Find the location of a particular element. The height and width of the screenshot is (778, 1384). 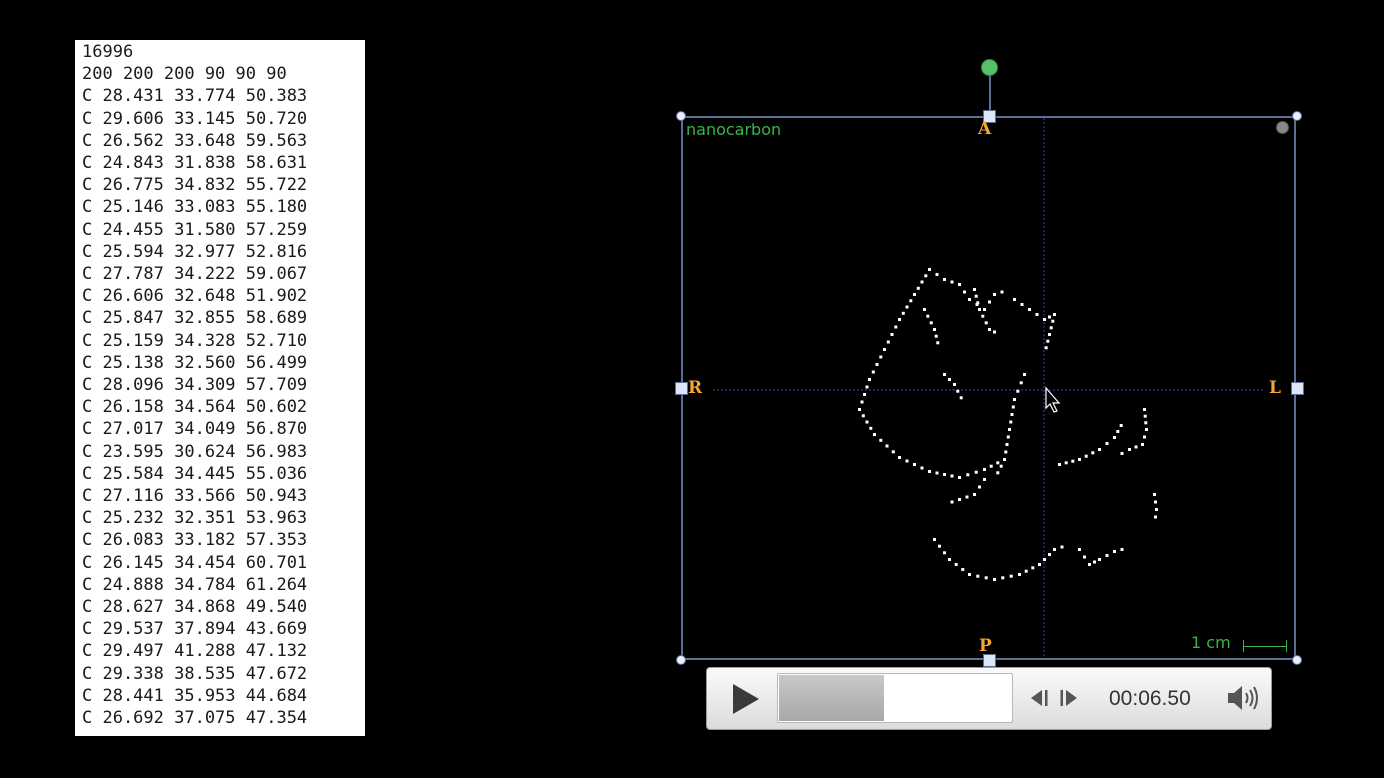

step-back-icon is located at coordinates (1039, 698).